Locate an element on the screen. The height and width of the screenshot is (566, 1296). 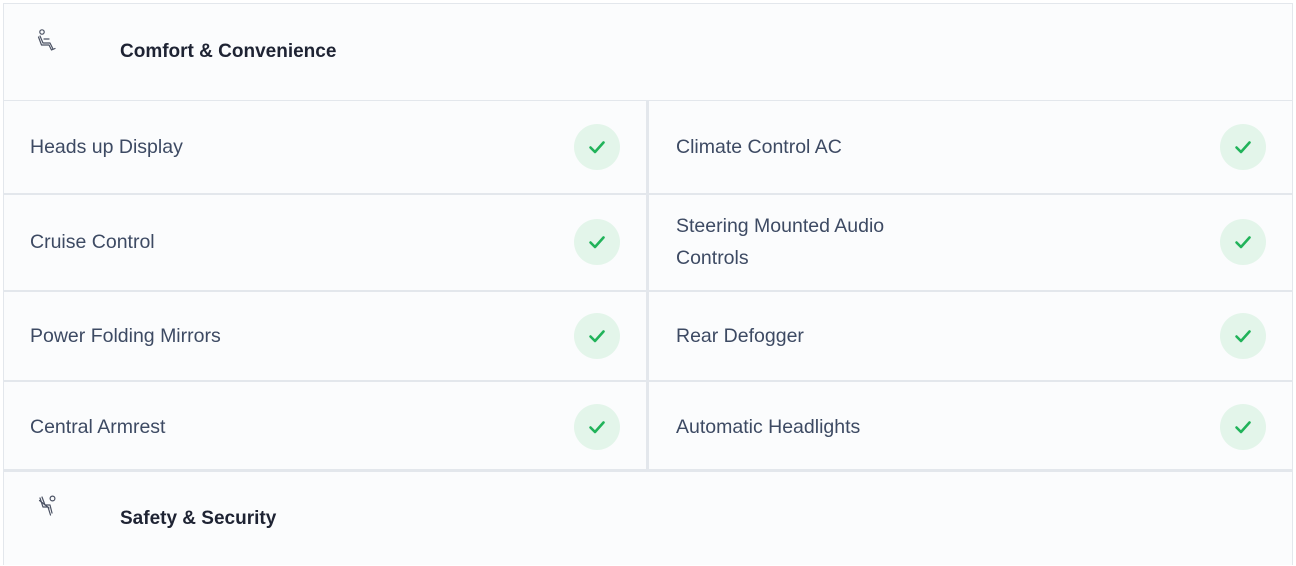
column-divider is located at coordinates (647, 285).